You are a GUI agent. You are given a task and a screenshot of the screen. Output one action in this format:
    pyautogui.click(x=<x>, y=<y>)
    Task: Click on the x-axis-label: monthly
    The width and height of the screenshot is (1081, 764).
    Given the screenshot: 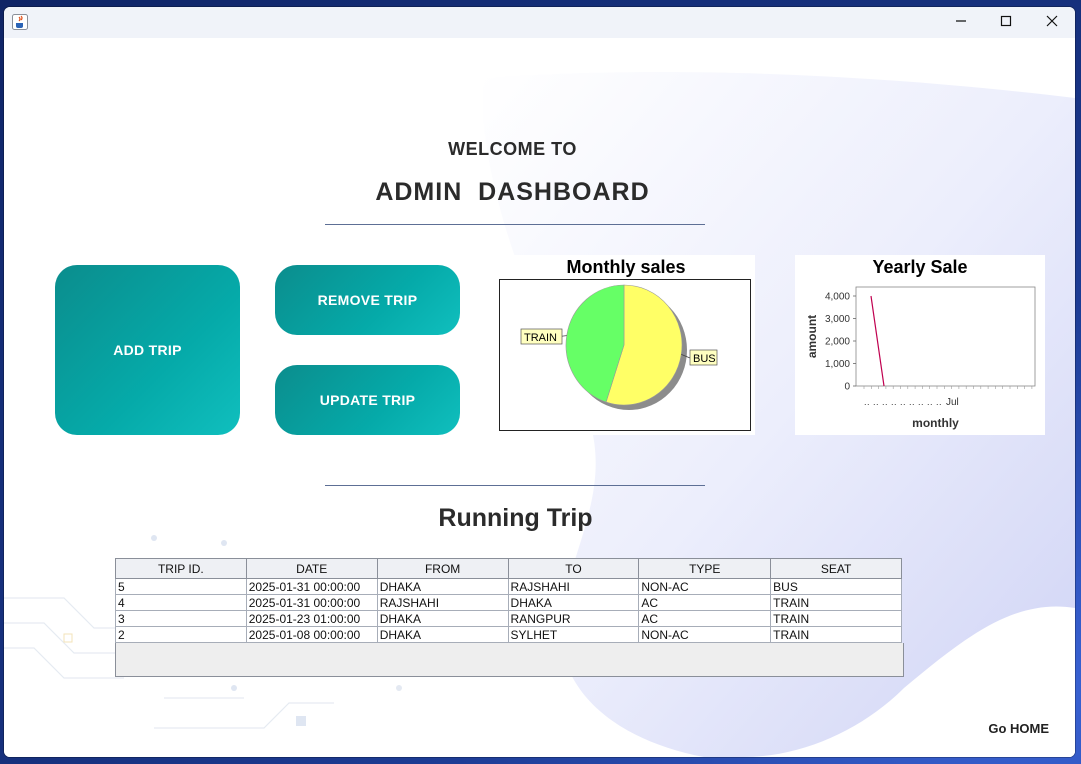 What is the action you would take?
    pyautogui.click(x=935, y=423)
    